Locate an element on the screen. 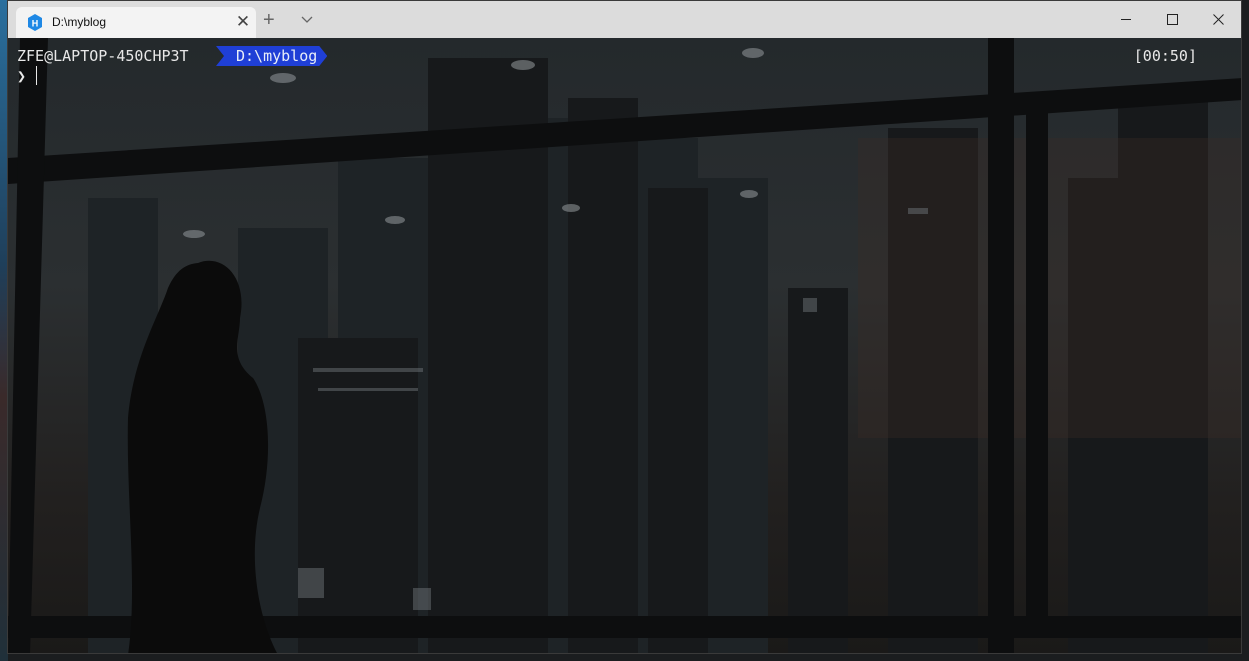 The image size is (1249, 661). maximize-icon is located at coordinates (1172, 19).